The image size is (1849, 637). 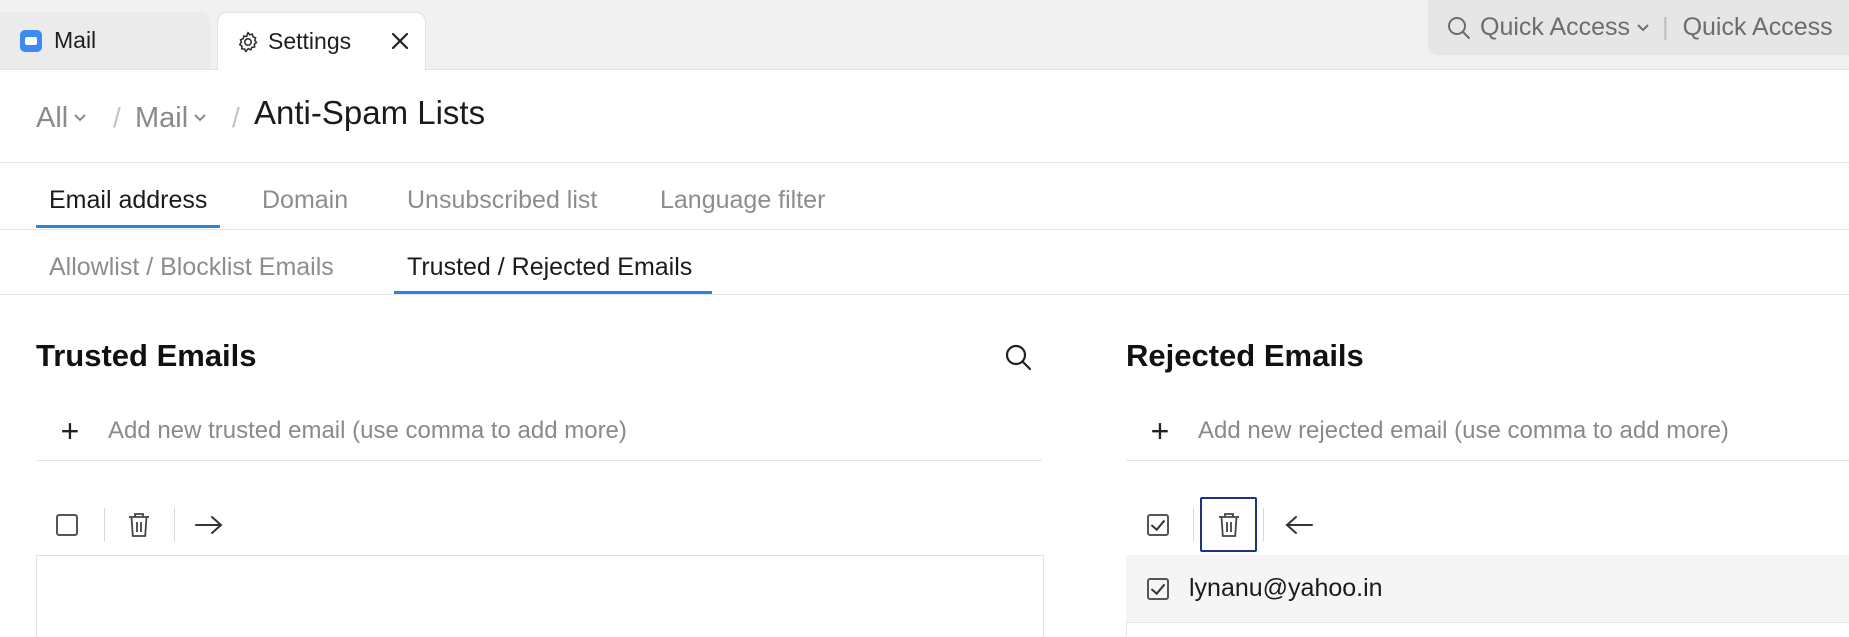 I want to click on mail-app-icon, so click(x=31, y=40).